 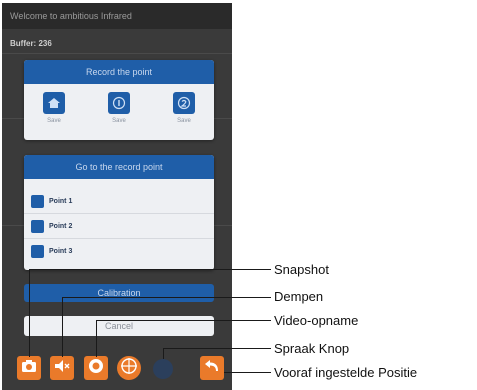 I want to click on point-item: Point 2, so click(x=119, y=226).